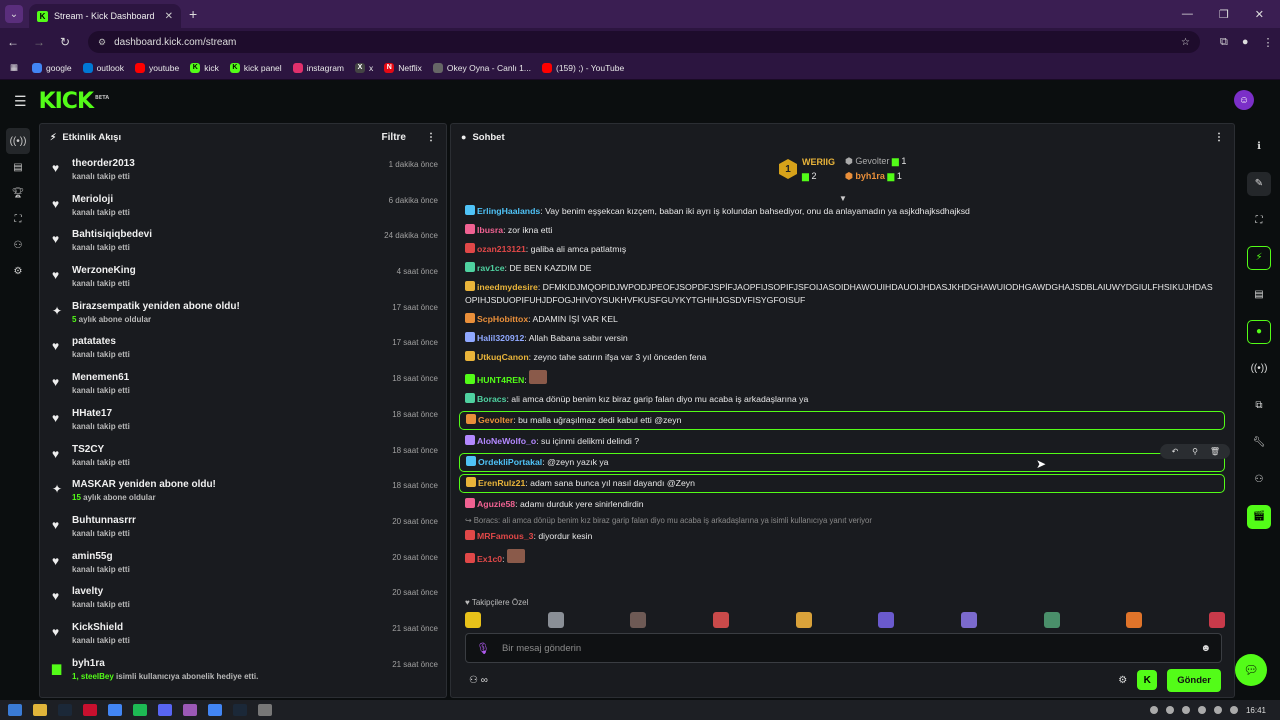  What do you see at coordinates (1219, 137) in the screenshot?
I see `more-options-icon: ⋮` at bounding box center [1219, 137].